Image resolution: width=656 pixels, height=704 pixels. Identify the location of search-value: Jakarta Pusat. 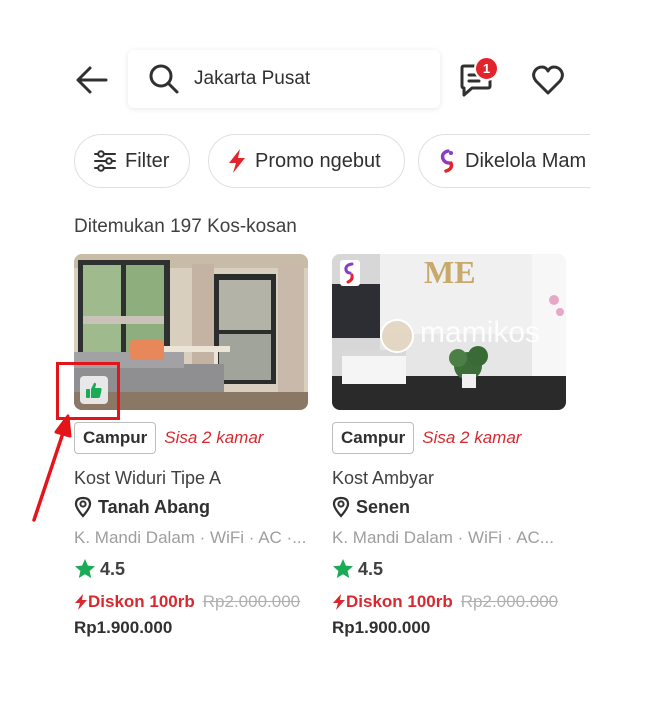
(252, 78).